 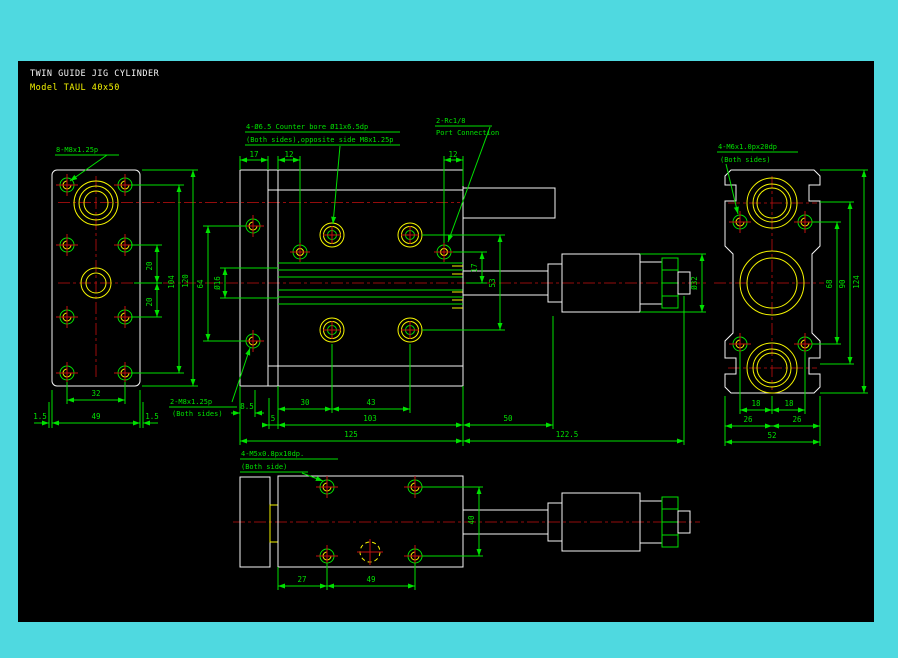 I want to click on counterbore-note-line1: 4-Ø6.5 Counter bore Ø11x6.5dp, so click(x=307, y=127).